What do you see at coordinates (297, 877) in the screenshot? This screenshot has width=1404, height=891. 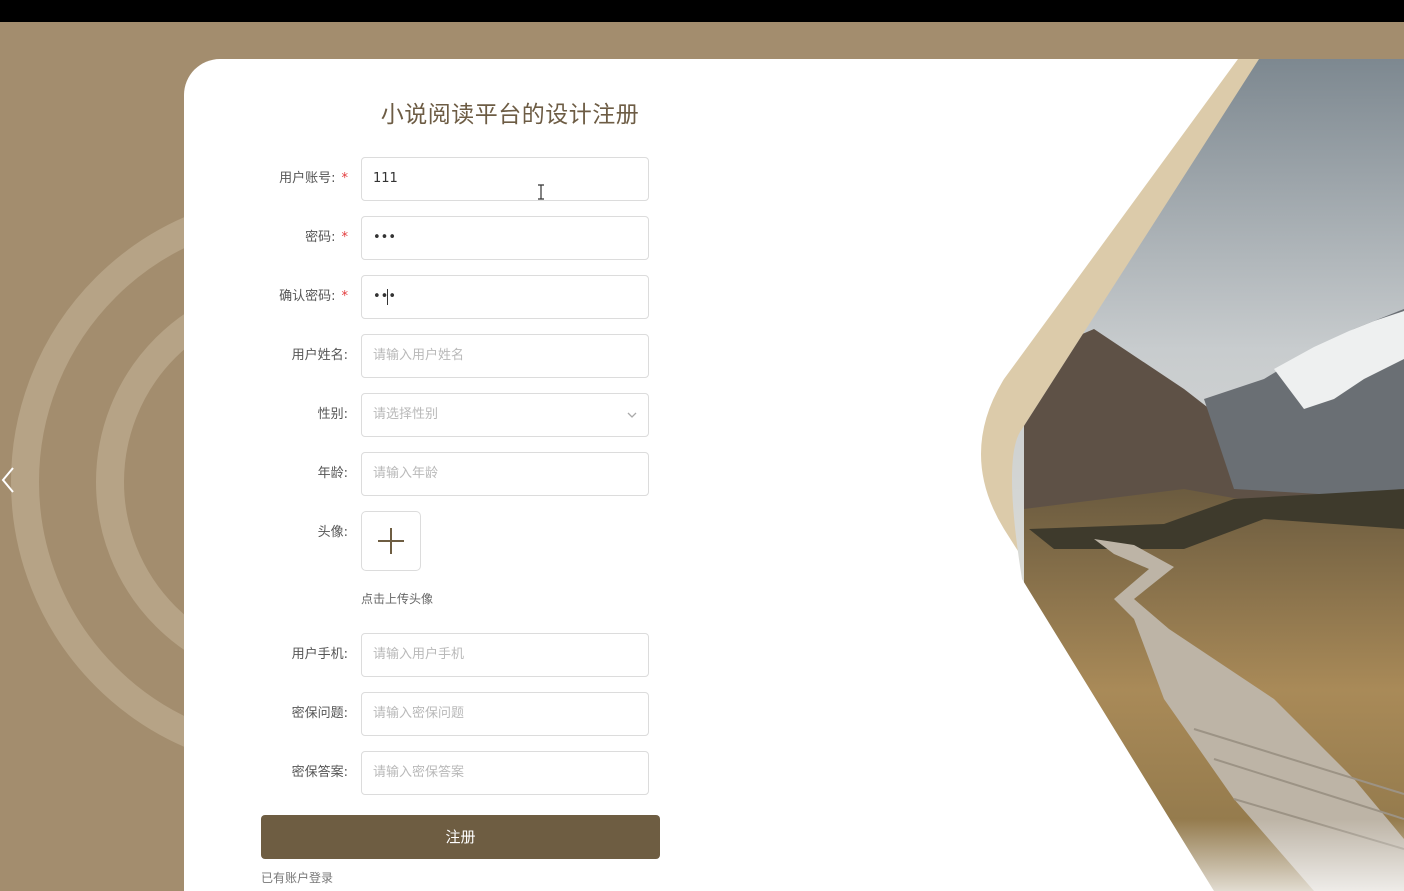 I see `login-link: 已有账户登录` at bounding box center [297, 877].